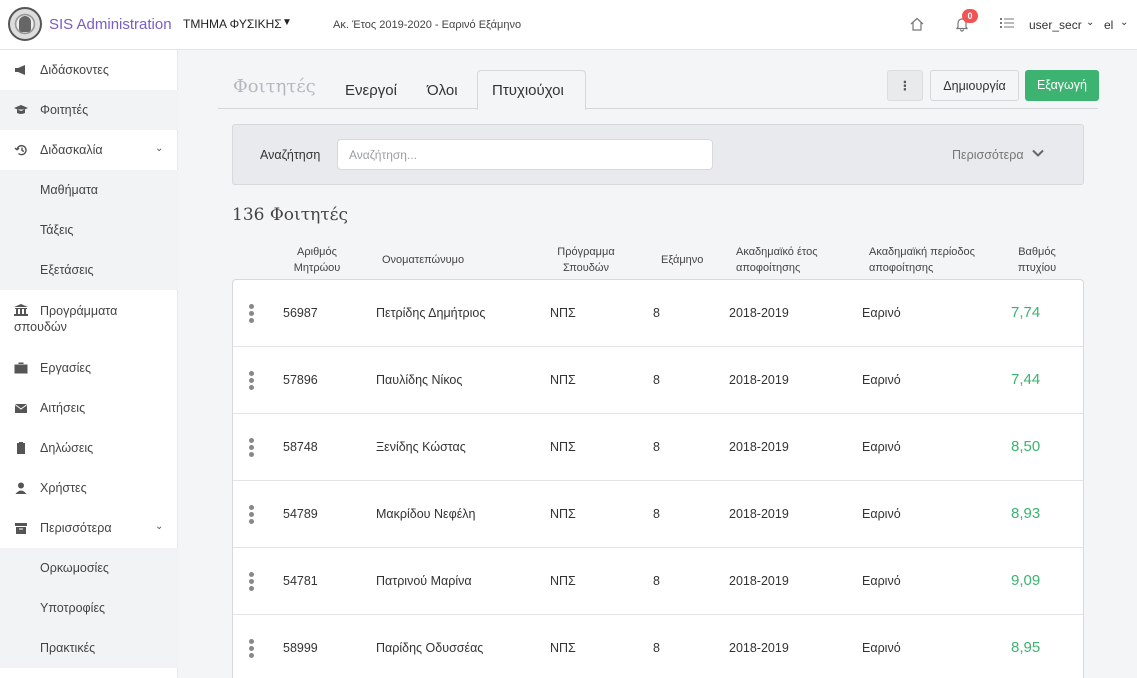 This screenshot has width=1137, height=678. What do you see at coordinates (21, 488) in the screenshot?
I see `user-icon` at bounding box center [21, 488].